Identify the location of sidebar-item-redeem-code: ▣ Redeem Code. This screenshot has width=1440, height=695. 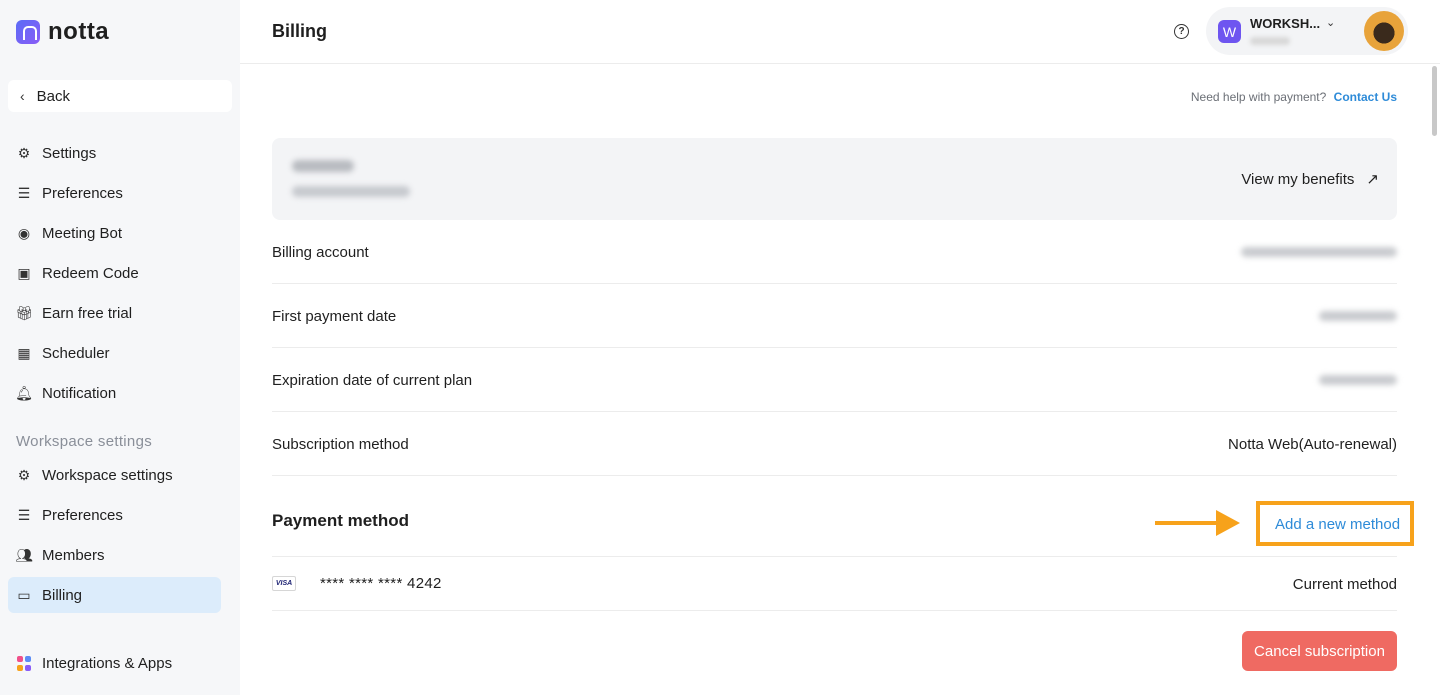
(114, 273).